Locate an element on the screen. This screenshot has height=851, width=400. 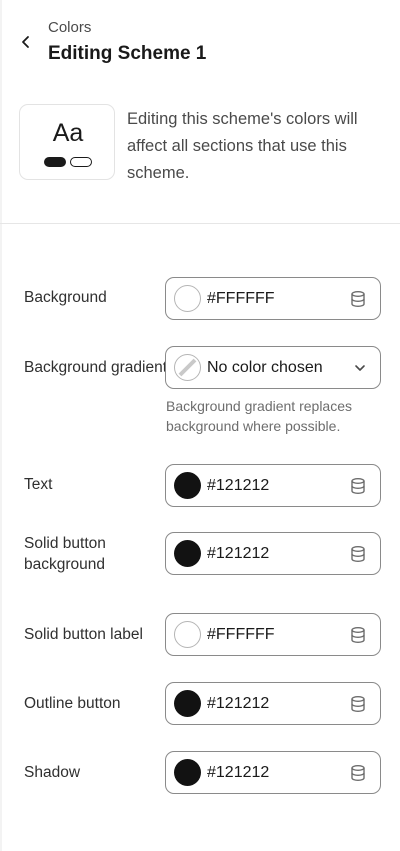
scheme-preview-card: Aa is located at coordinates (67, 142).